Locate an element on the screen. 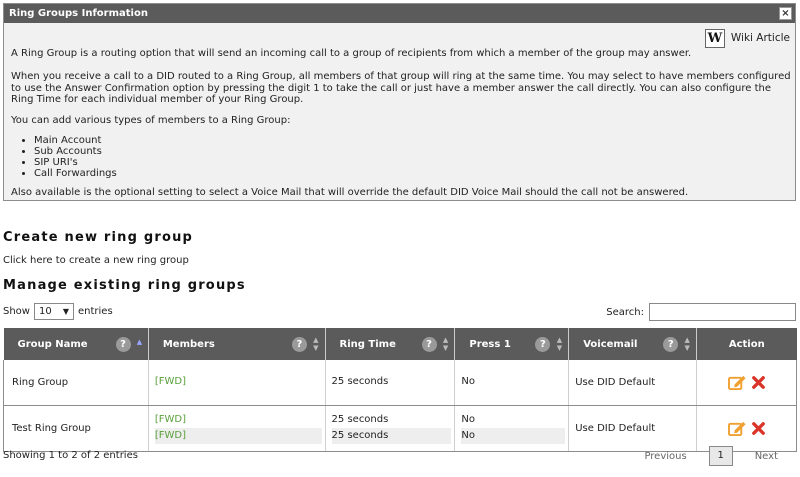  ring-time-cell: 25 seconds 25 seconds is located at coordinates (390, 428).